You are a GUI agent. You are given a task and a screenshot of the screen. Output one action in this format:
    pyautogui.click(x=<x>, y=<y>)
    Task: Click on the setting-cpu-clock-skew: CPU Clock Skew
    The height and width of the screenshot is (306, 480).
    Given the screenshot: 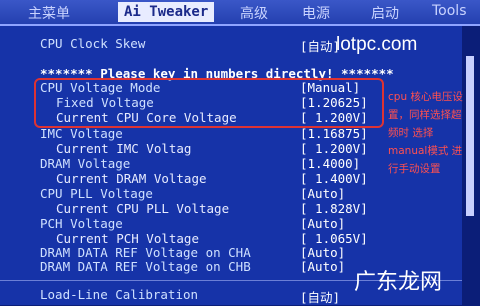 What is the action you would take?
    pyautogui.click(x=92, y=43)
    